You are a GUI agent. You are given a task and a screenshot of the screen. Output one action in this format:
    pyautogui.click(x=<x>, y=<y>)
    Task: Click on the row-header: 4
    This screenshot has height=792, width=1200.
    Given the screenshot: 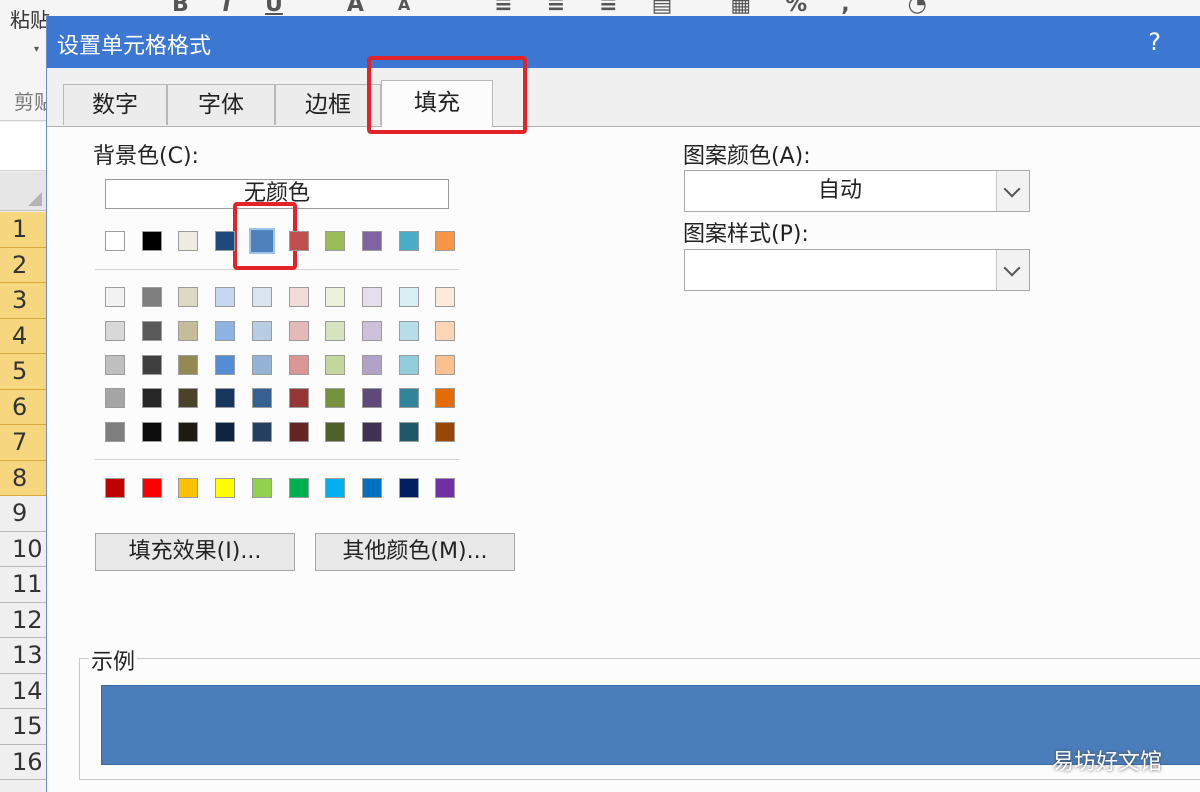 What is the action you would take?
    pyautogui.click(x=23, y=336)
    